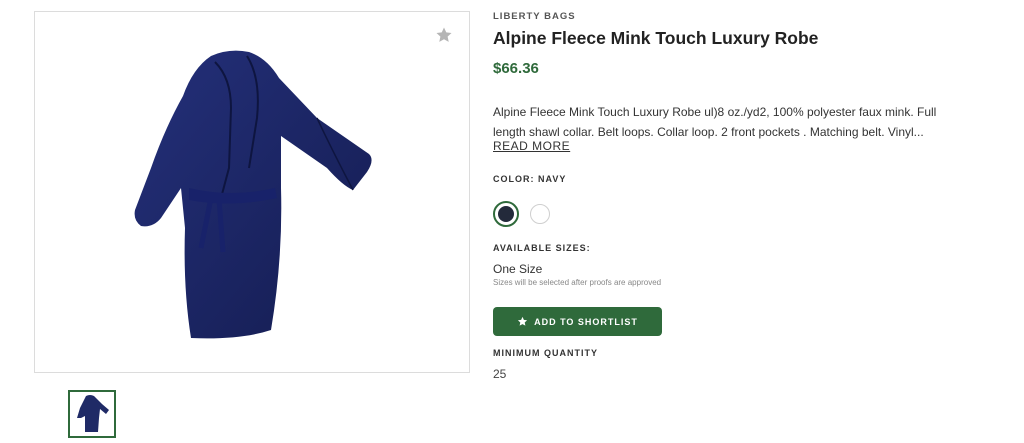 The image size is (1024, 443). Describe the element at coordinates (531, 146) in the screenshot. I see `read-more-link: READ MORE` at that location.